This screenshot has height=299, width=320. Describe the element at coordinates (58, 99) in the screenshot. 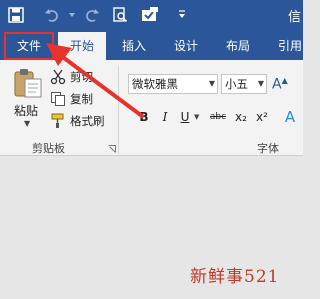

I see `copy-icon` at that location.